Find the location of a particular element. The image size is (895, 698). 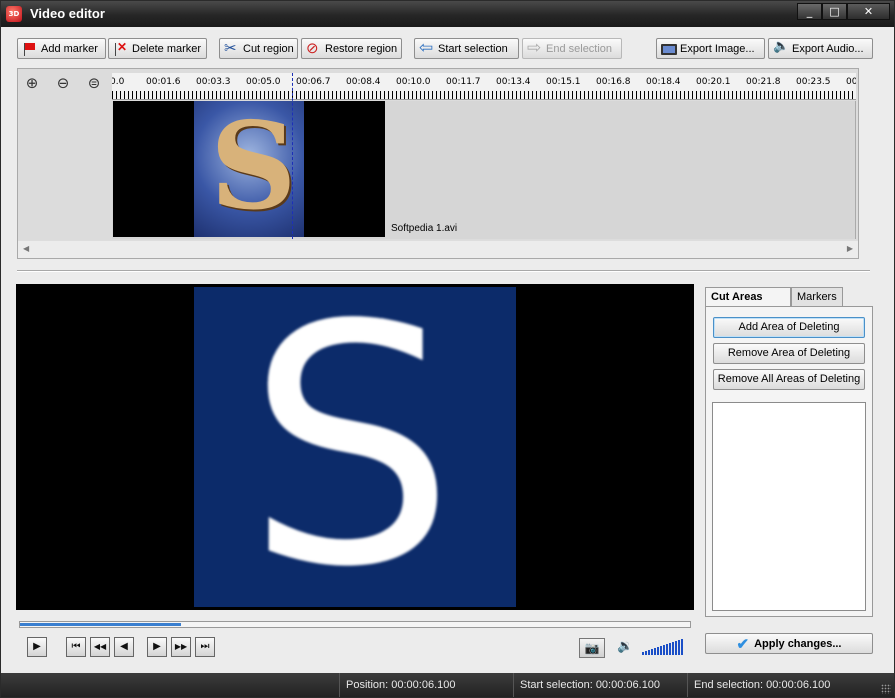

ruler-tick-label: 00:18.4 is located at coordinates (663, 82).